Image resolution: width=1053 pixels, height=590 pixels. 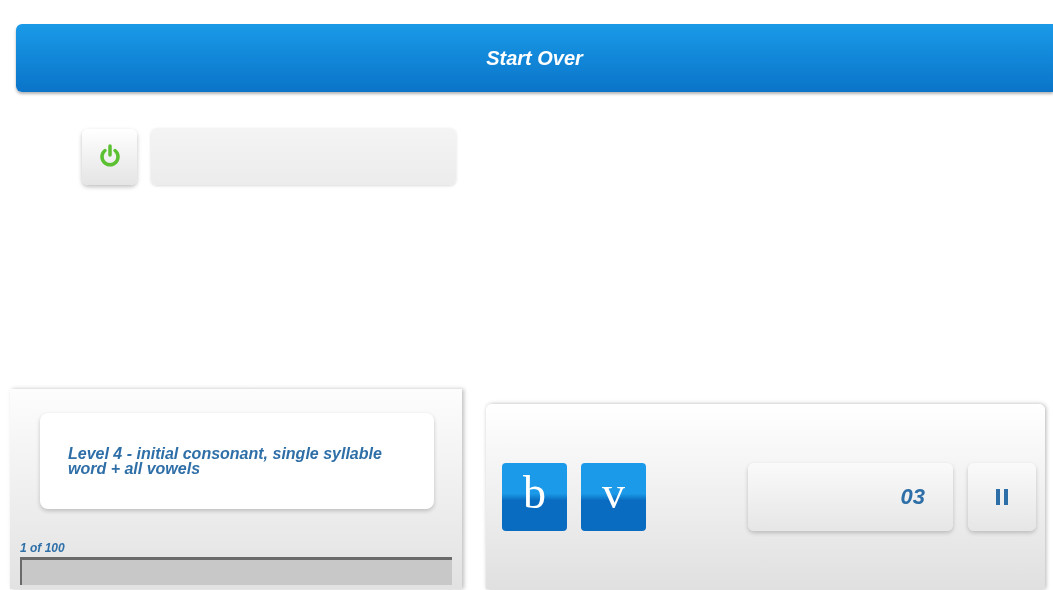 I want to click on progress-label: 1 of 100, so click(x=42, y=548).